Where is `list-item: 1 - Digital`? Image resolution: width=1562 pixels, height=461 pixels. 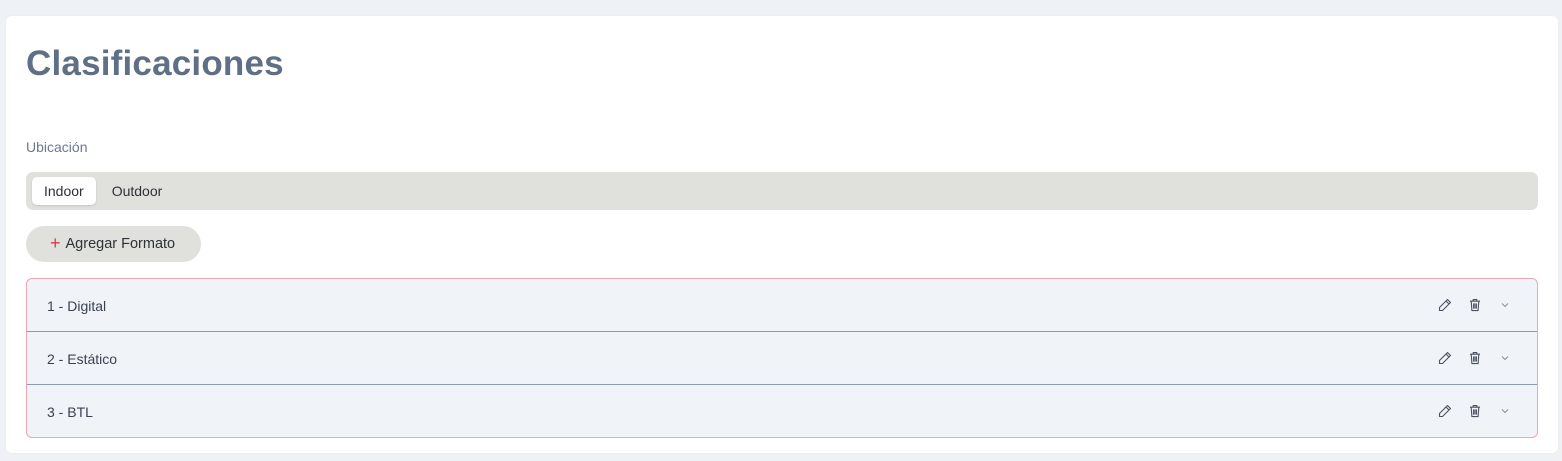
list-item: 1 - Digital is located at coordinates (782, 305).